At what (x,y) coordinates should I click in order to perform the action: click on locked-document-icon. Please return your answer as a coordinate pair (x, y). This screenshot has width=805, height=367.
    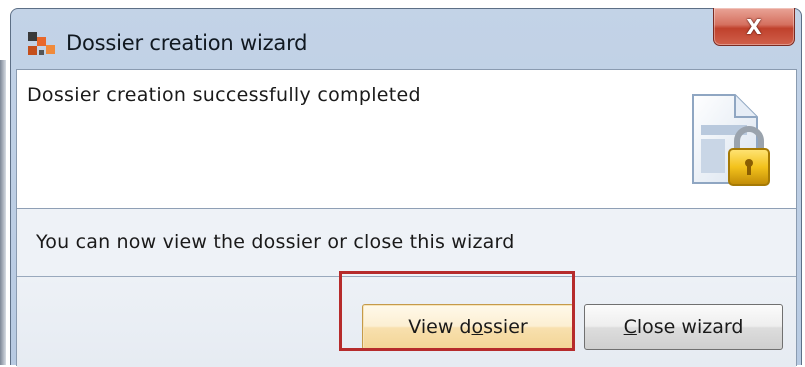
    Looking at the image, I should click on (731, 140).